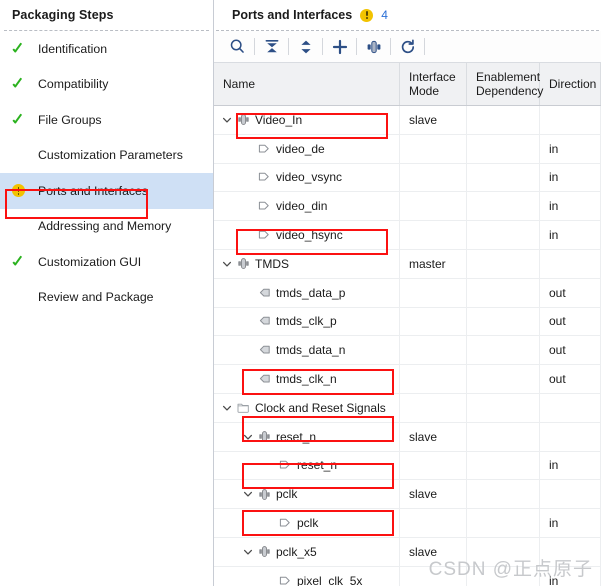 The width and height of the screenshot is (601, 586). I want to click on column-header-direction: Direction, so click(570, 84).